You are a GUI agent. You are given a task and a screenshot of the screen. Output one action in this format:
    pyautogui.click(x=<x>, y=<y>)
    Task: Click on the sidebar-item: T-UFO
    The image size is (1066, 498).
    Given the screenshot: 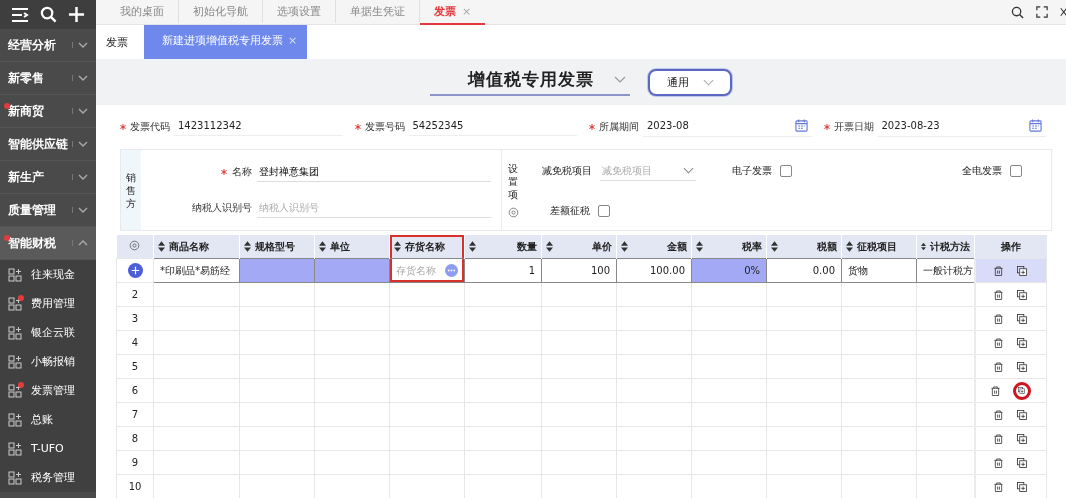 What is the action you would take?
    pyautogui.click(x=48, y=448)
    